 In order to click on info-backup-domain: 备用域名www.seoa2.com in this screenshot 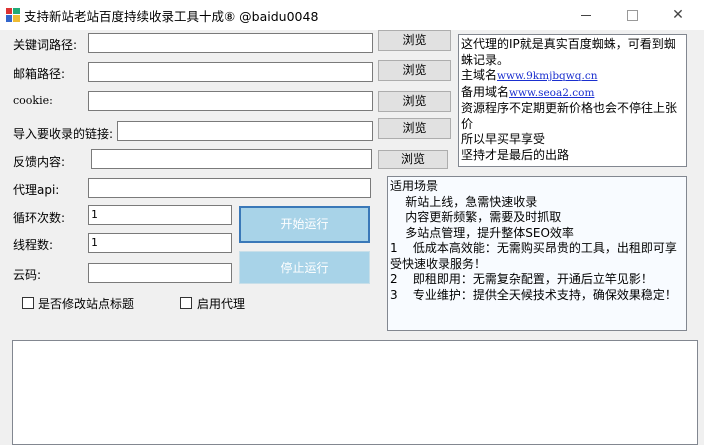, I will do `click(572, 93)`.